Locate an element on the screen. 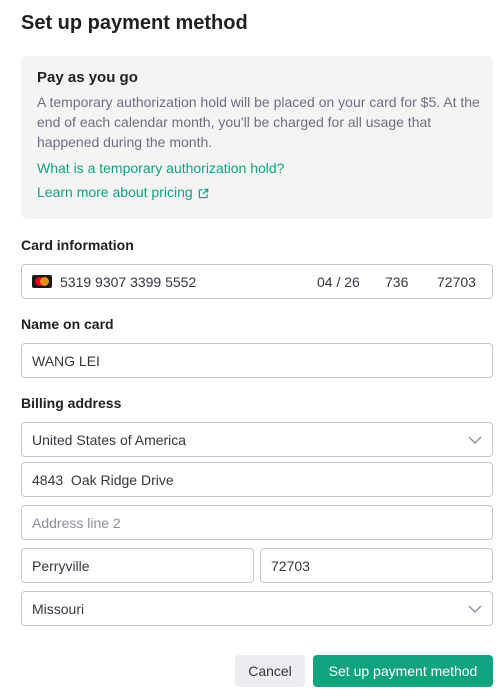 The width and height of the screenshot is (504, 699). card-expiry-input: 04 / 26 is located at coordinates (341, 282).